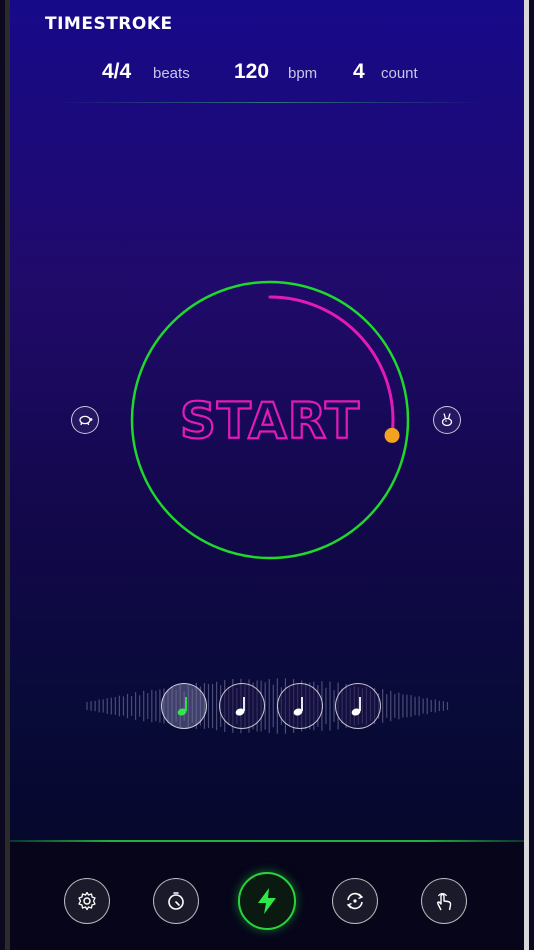 Image resolution: width=534 pixels, height=950 pixels. What do you see at coordinates (526, 475) in the screenshot?
I see `right-frame-edge` at bounding box center [526, 475].